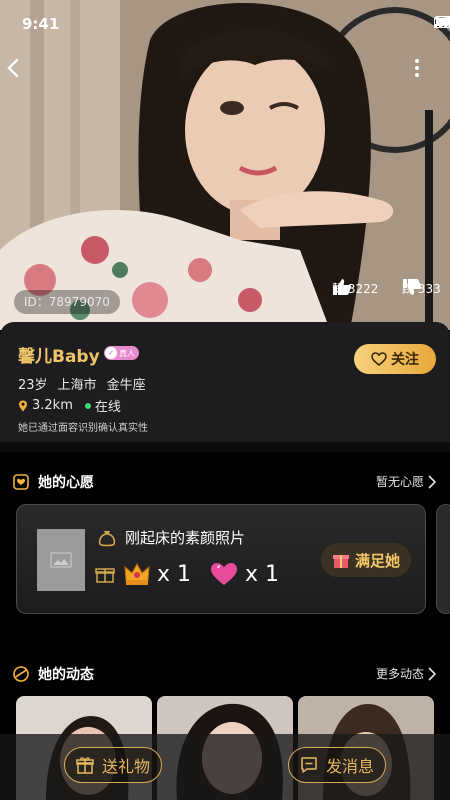 This screenshot has height=800, width=450. What do you see at coordinates (77, 385) in the screenshot?
I see `profile-city: 上海市` at bounding box center [77, 385].